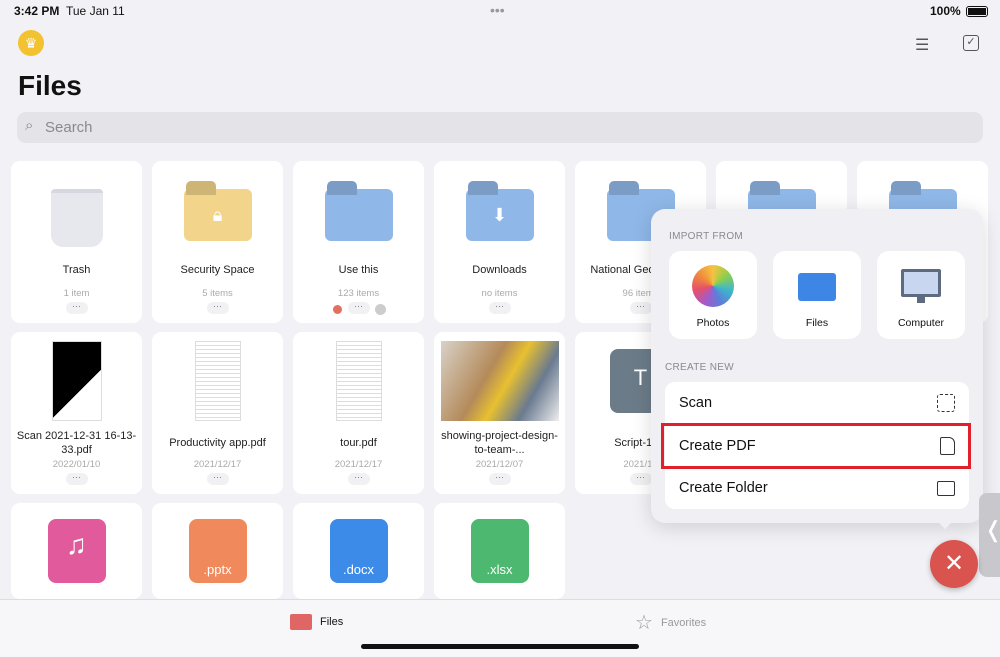 The image size is (1000, 657). What do you see at coordinates (922, 45) in the screenshot?
I see `list-view-icon: ☰` at bounding box center [922, 45].